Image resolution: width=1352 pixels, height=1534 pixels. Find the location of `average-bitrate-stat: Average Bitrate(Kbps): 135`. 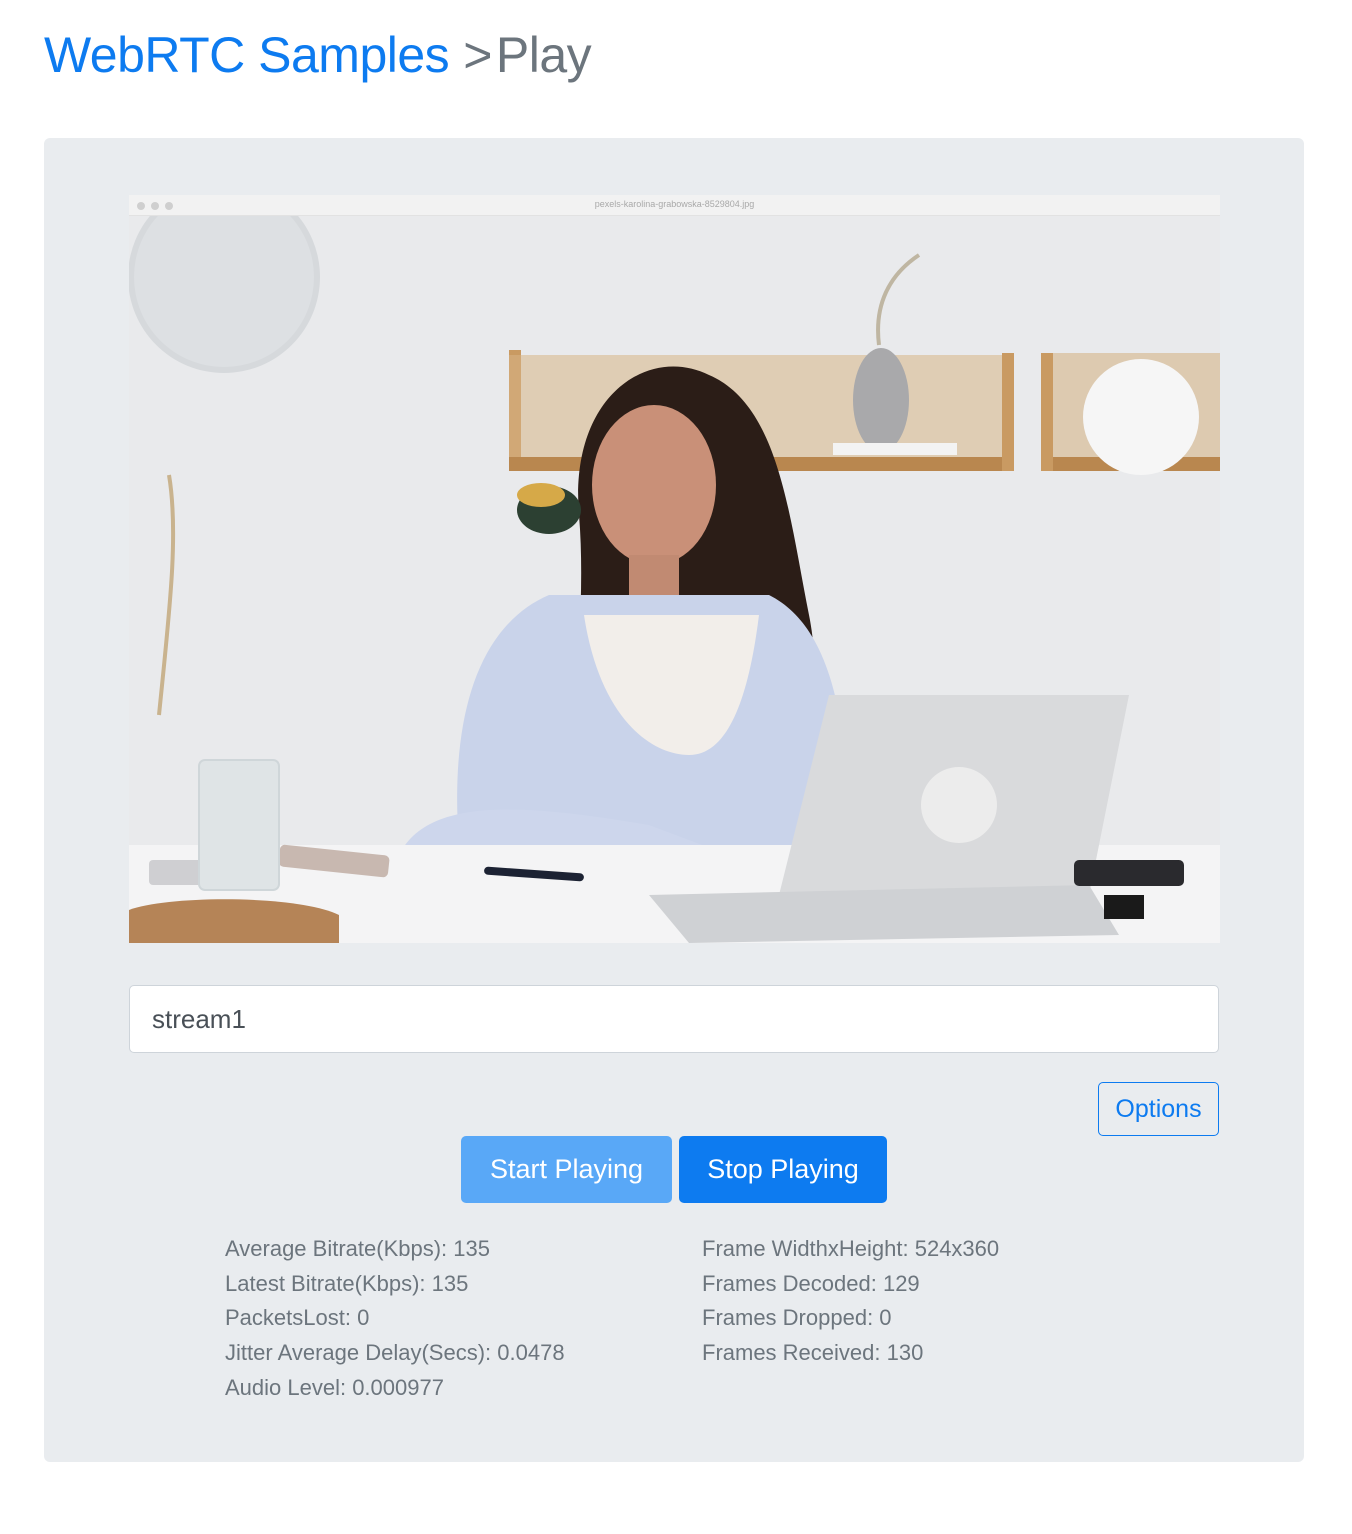

average-bitrate-stat: Average Bitrate(Kbps): 135 is located at coordinates (357, 1248).